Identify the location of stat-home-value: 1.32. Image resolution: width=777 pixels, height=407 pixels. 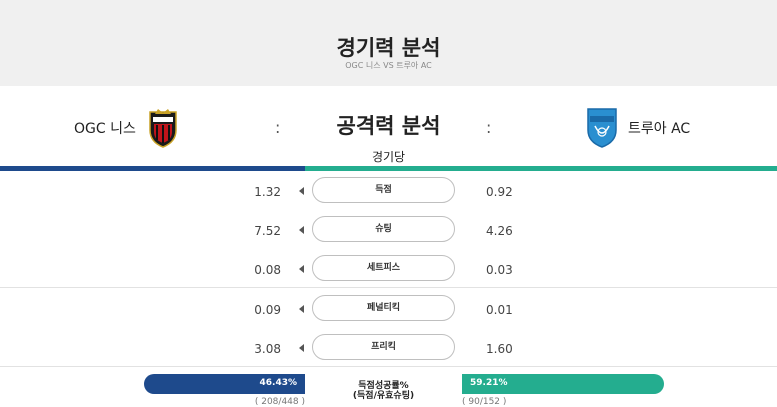
(267, 192).